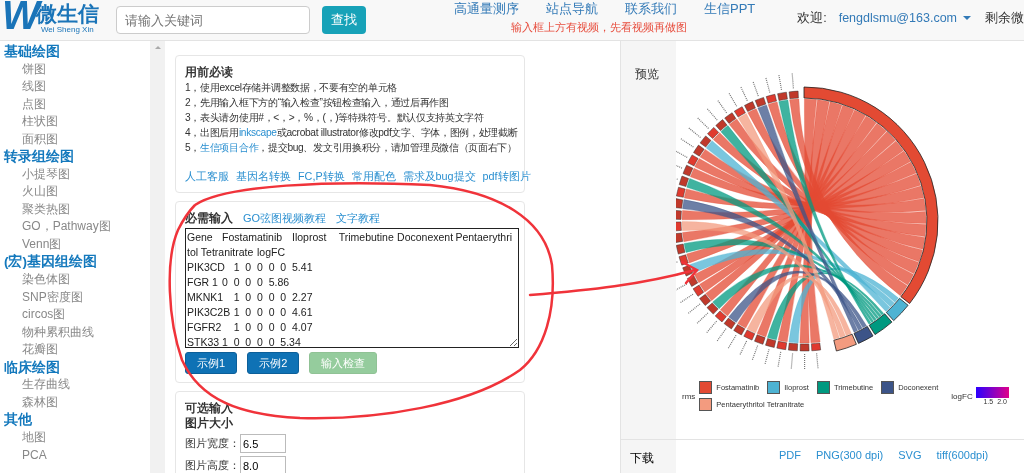 The image size is (1024, 473). I want to click on sidebar-item: GO，Pathway图, so click(66, 226).